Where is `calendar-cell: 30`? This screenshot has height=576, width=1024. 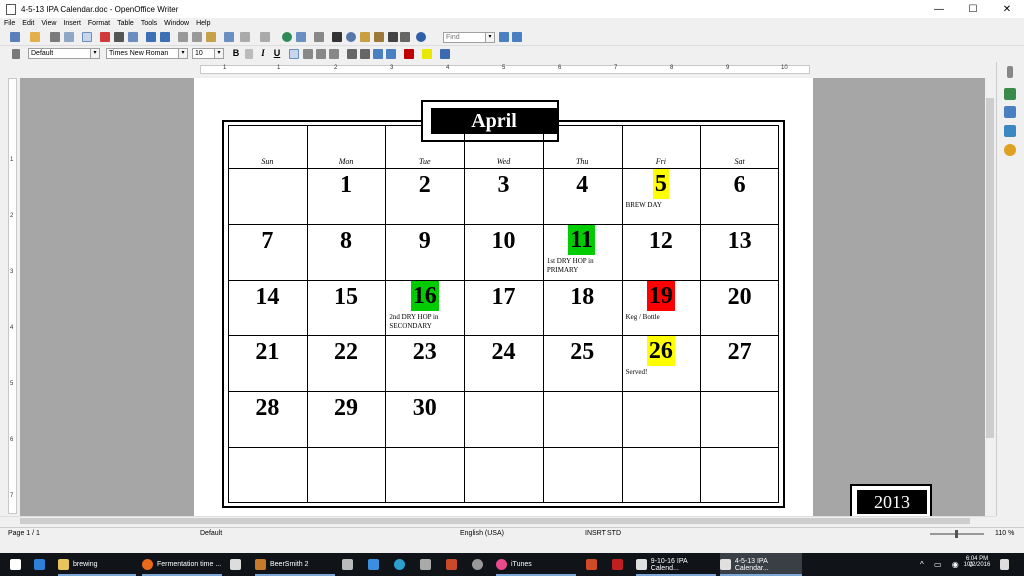
calendar-cell: 30 is located at coordinates (424, 419).